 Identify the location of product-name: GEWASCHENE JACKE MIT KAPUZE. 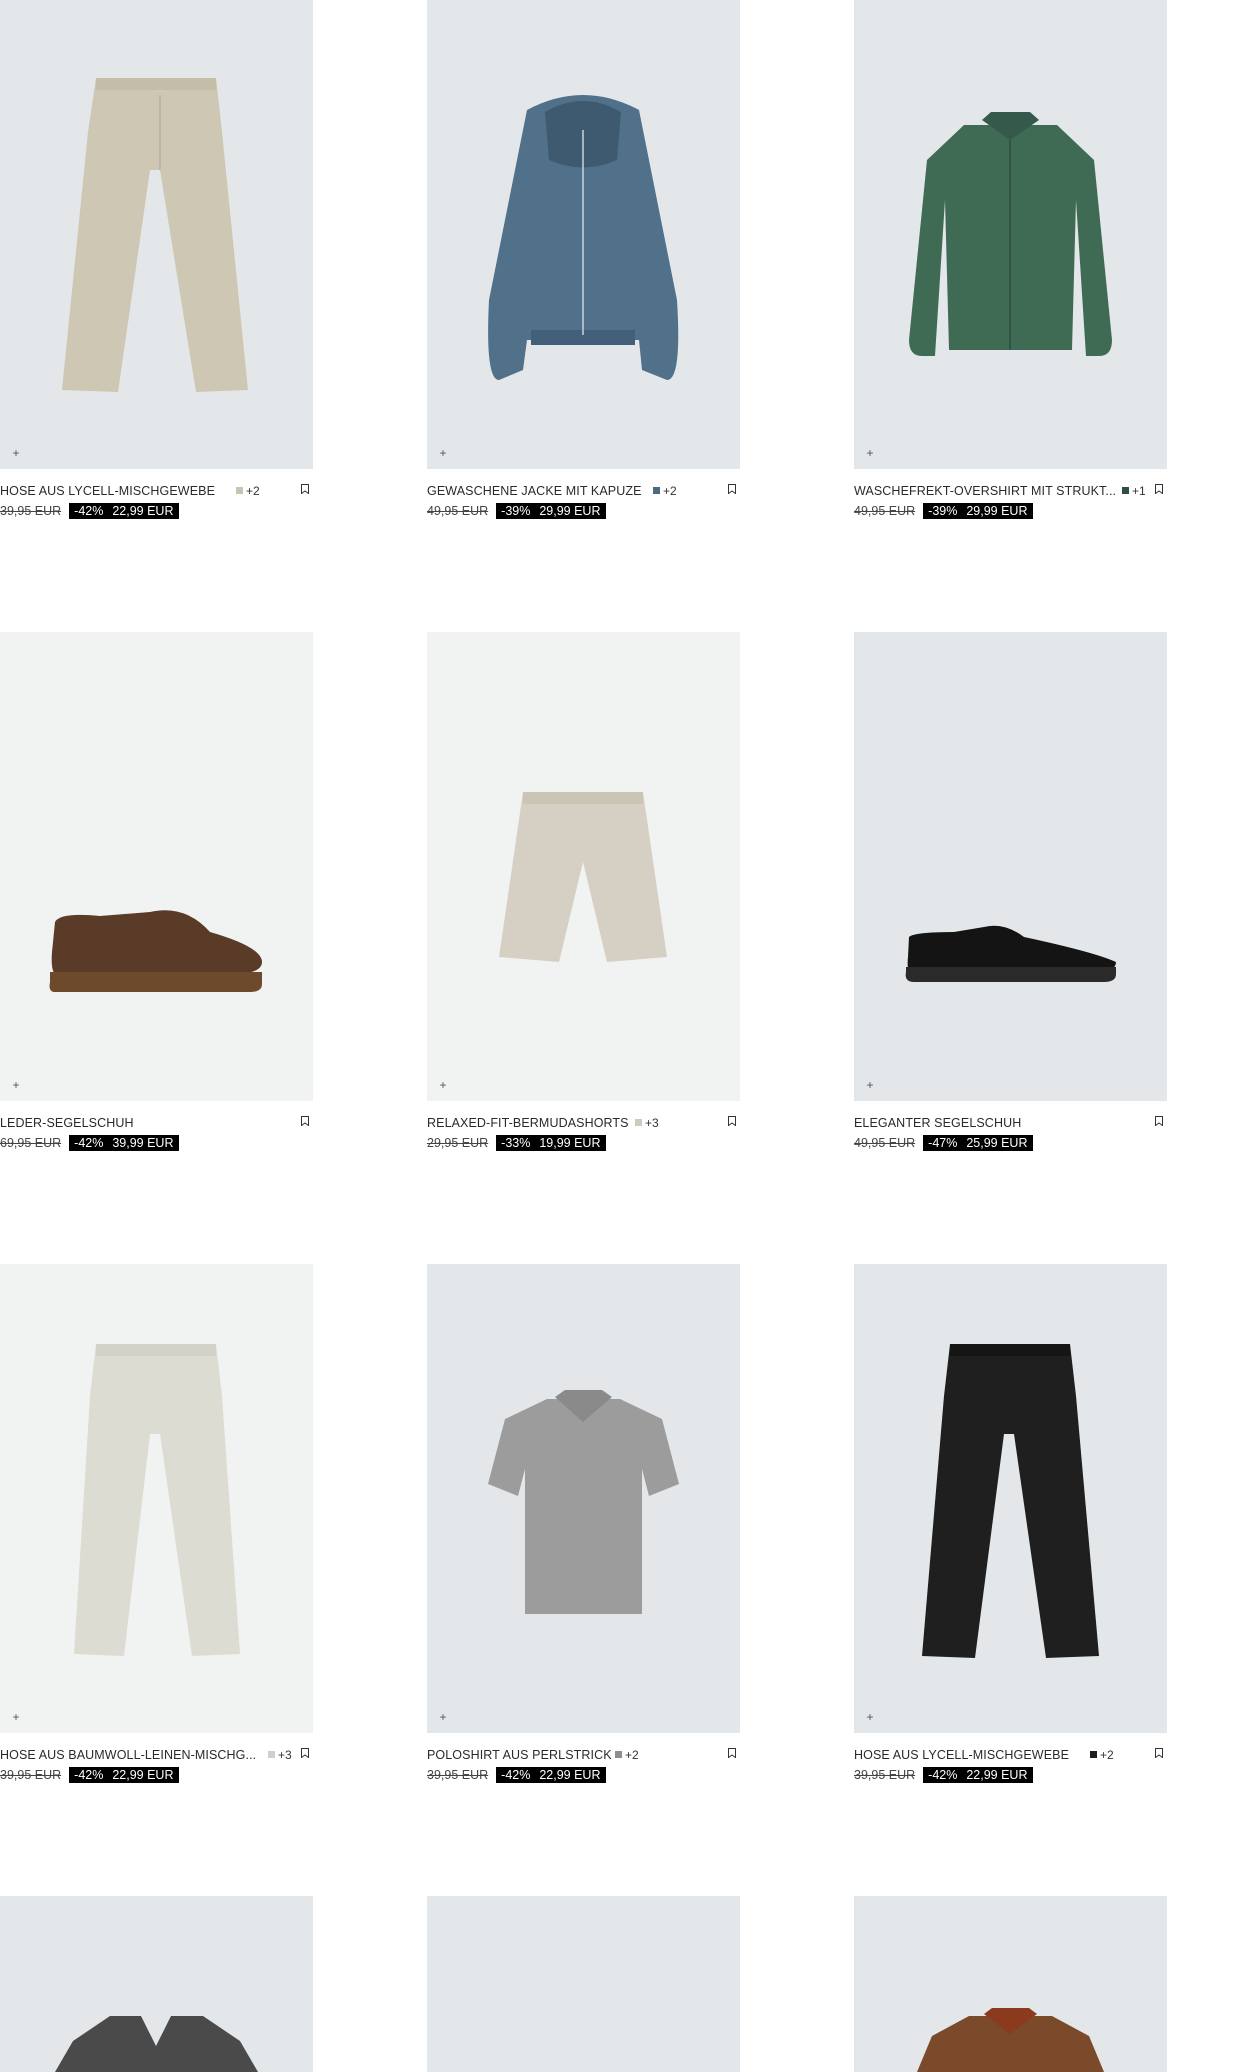
(534, 491).